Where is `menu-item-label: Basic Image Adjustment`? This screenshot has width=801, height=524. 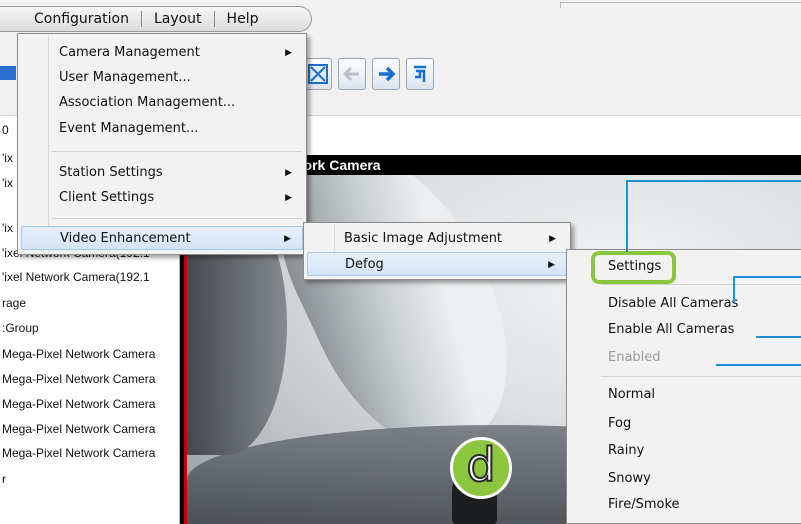
menu-item-label: Basic Image Adjustment is located at coordinates (423, 238).